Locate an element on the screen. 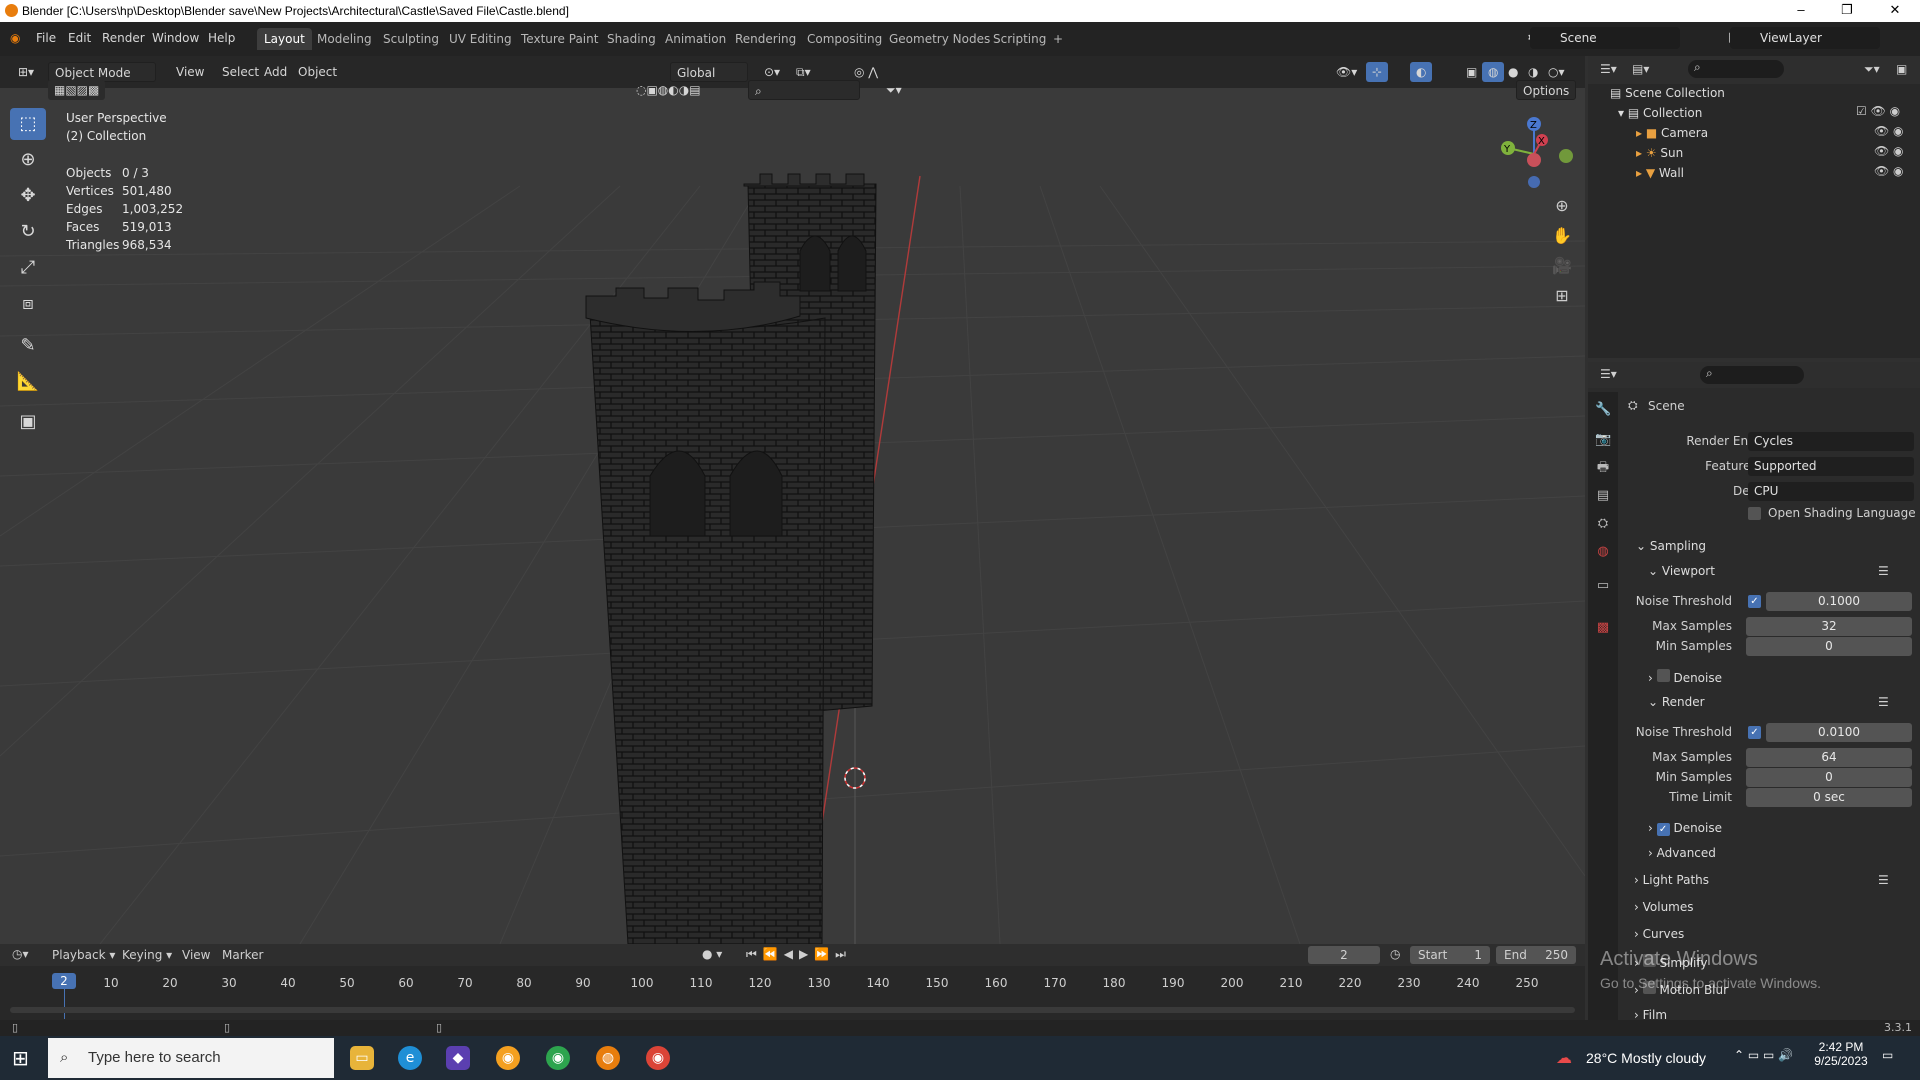 This screenshot has height=1080, width=1920. volumes-toggle: › Volumes is located at coordinates (1664, 907).